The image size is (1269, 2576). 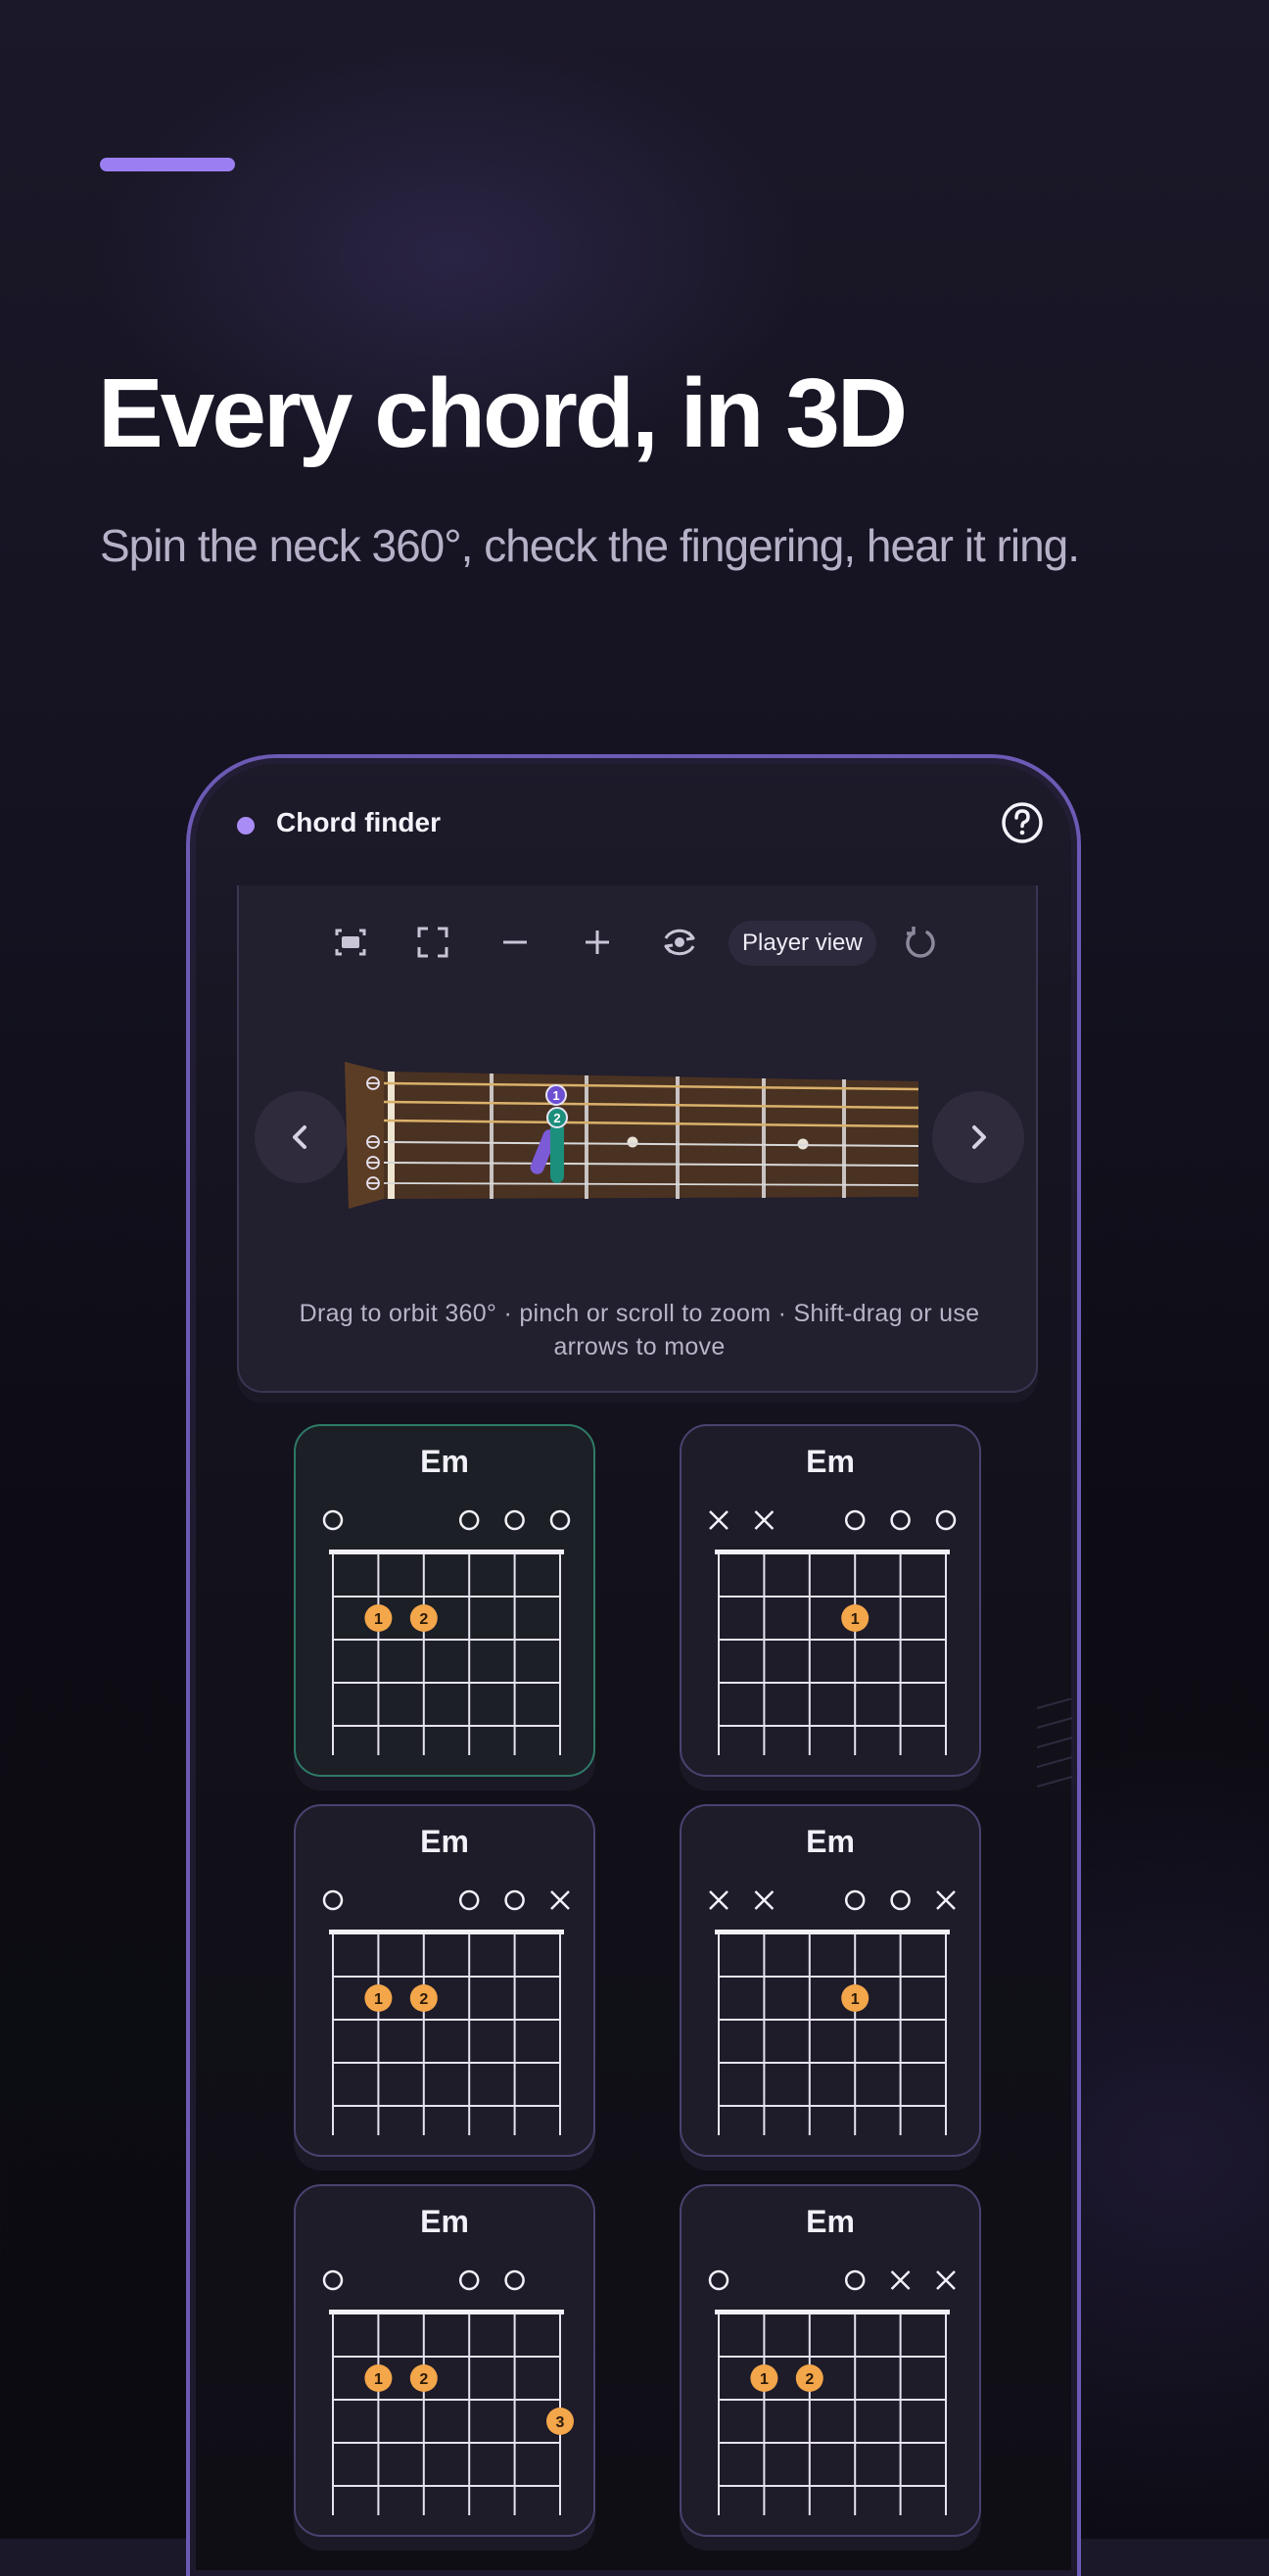 I want to click on nut, so click(x=391, y=1136).